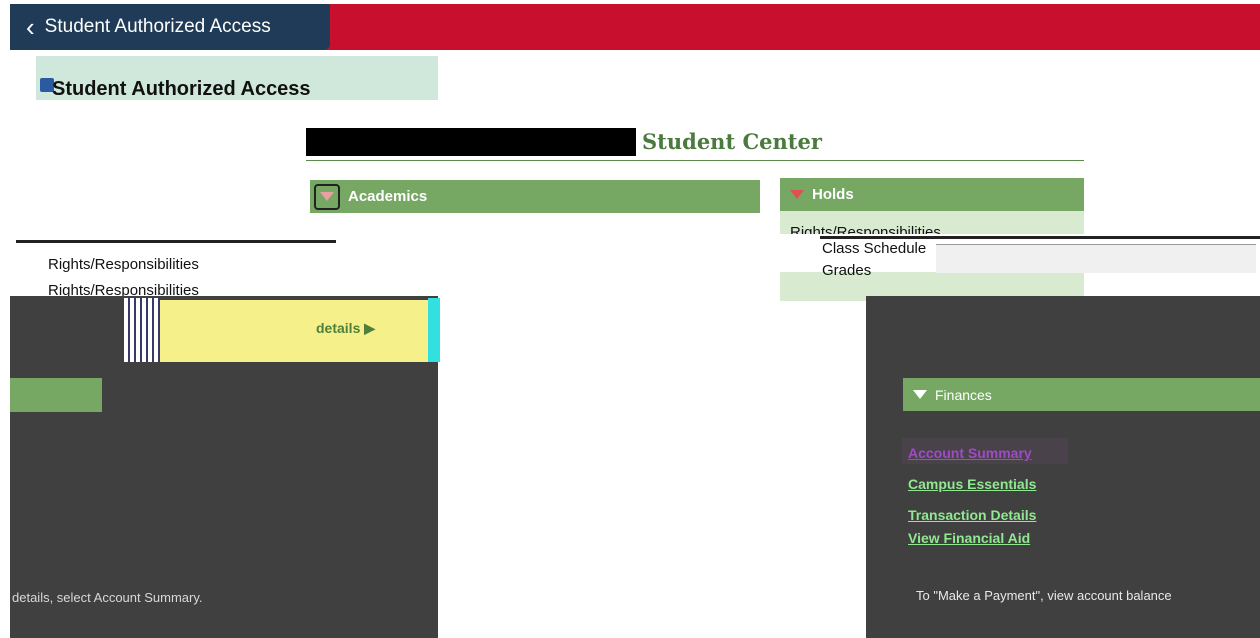 This screenshot has width=1260, height=638. Describe the element at coordinates (1040, 237) in the screenshot. I see `dropdown-border-right` at that location.